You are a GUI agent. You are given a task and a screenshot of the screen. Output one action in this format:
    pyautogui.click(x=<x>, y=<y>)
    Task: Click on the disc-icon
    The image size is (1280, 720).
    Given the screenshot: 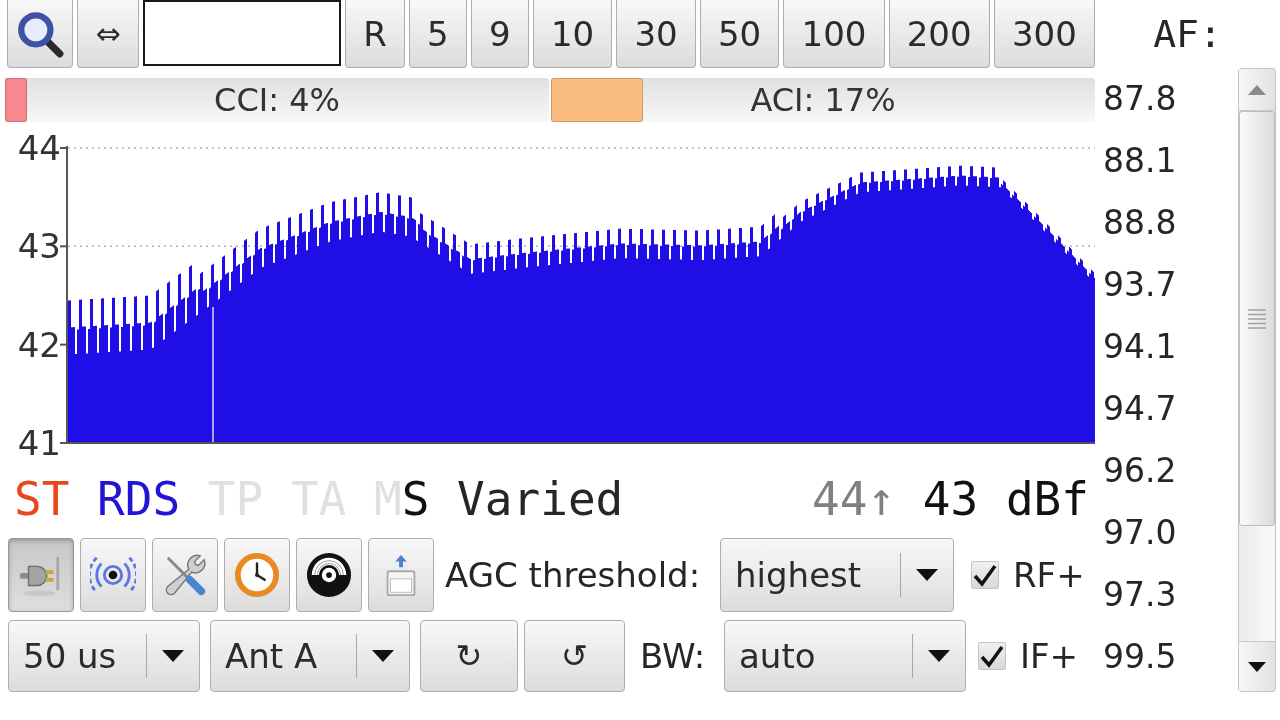 What is the action you would take?
    pyautogui.click(x=329, y=575)
    